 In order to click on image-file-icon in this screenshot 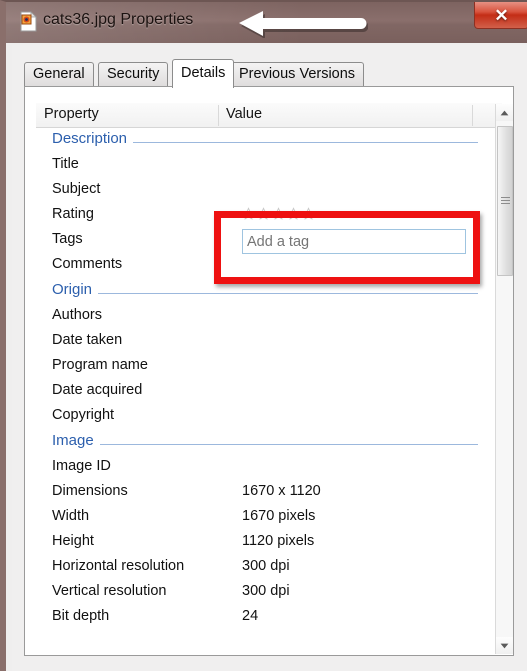, I will do `click(28, 21)`.